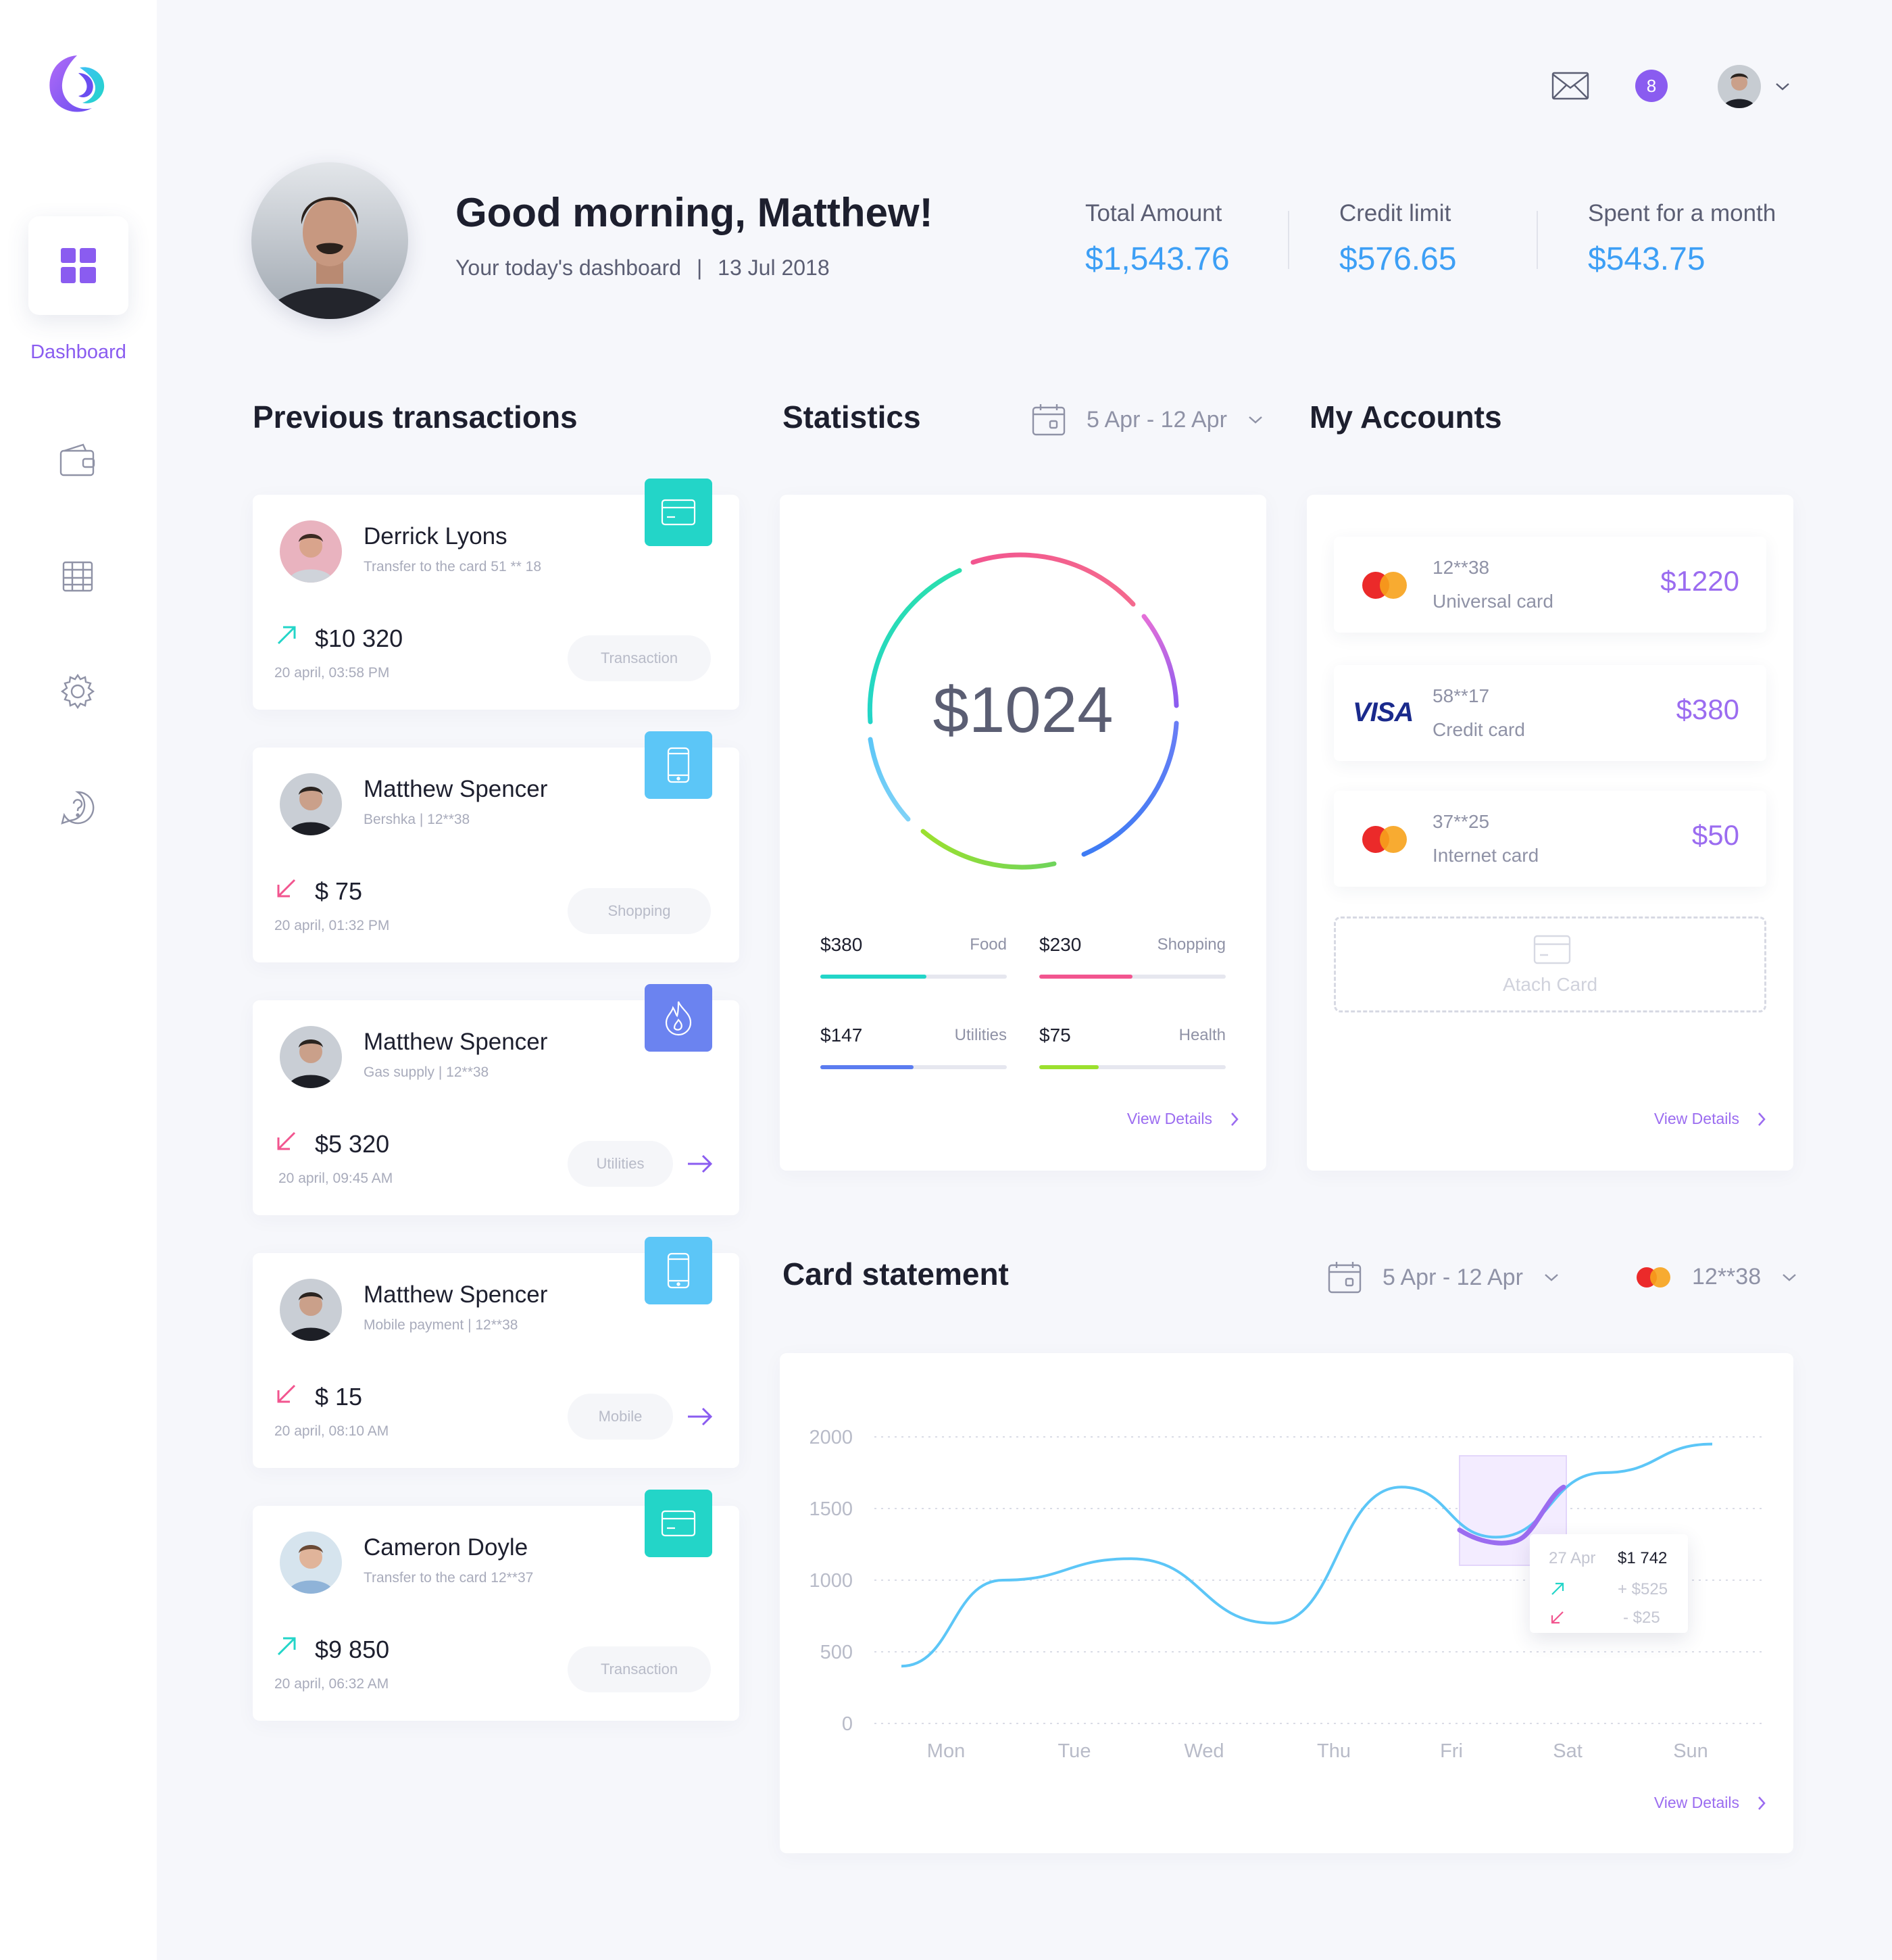 The image size is (1892, 1960). Describe the element at coordinates (842, 944) in the screenshot. I see `stat-value: $380` at that location.